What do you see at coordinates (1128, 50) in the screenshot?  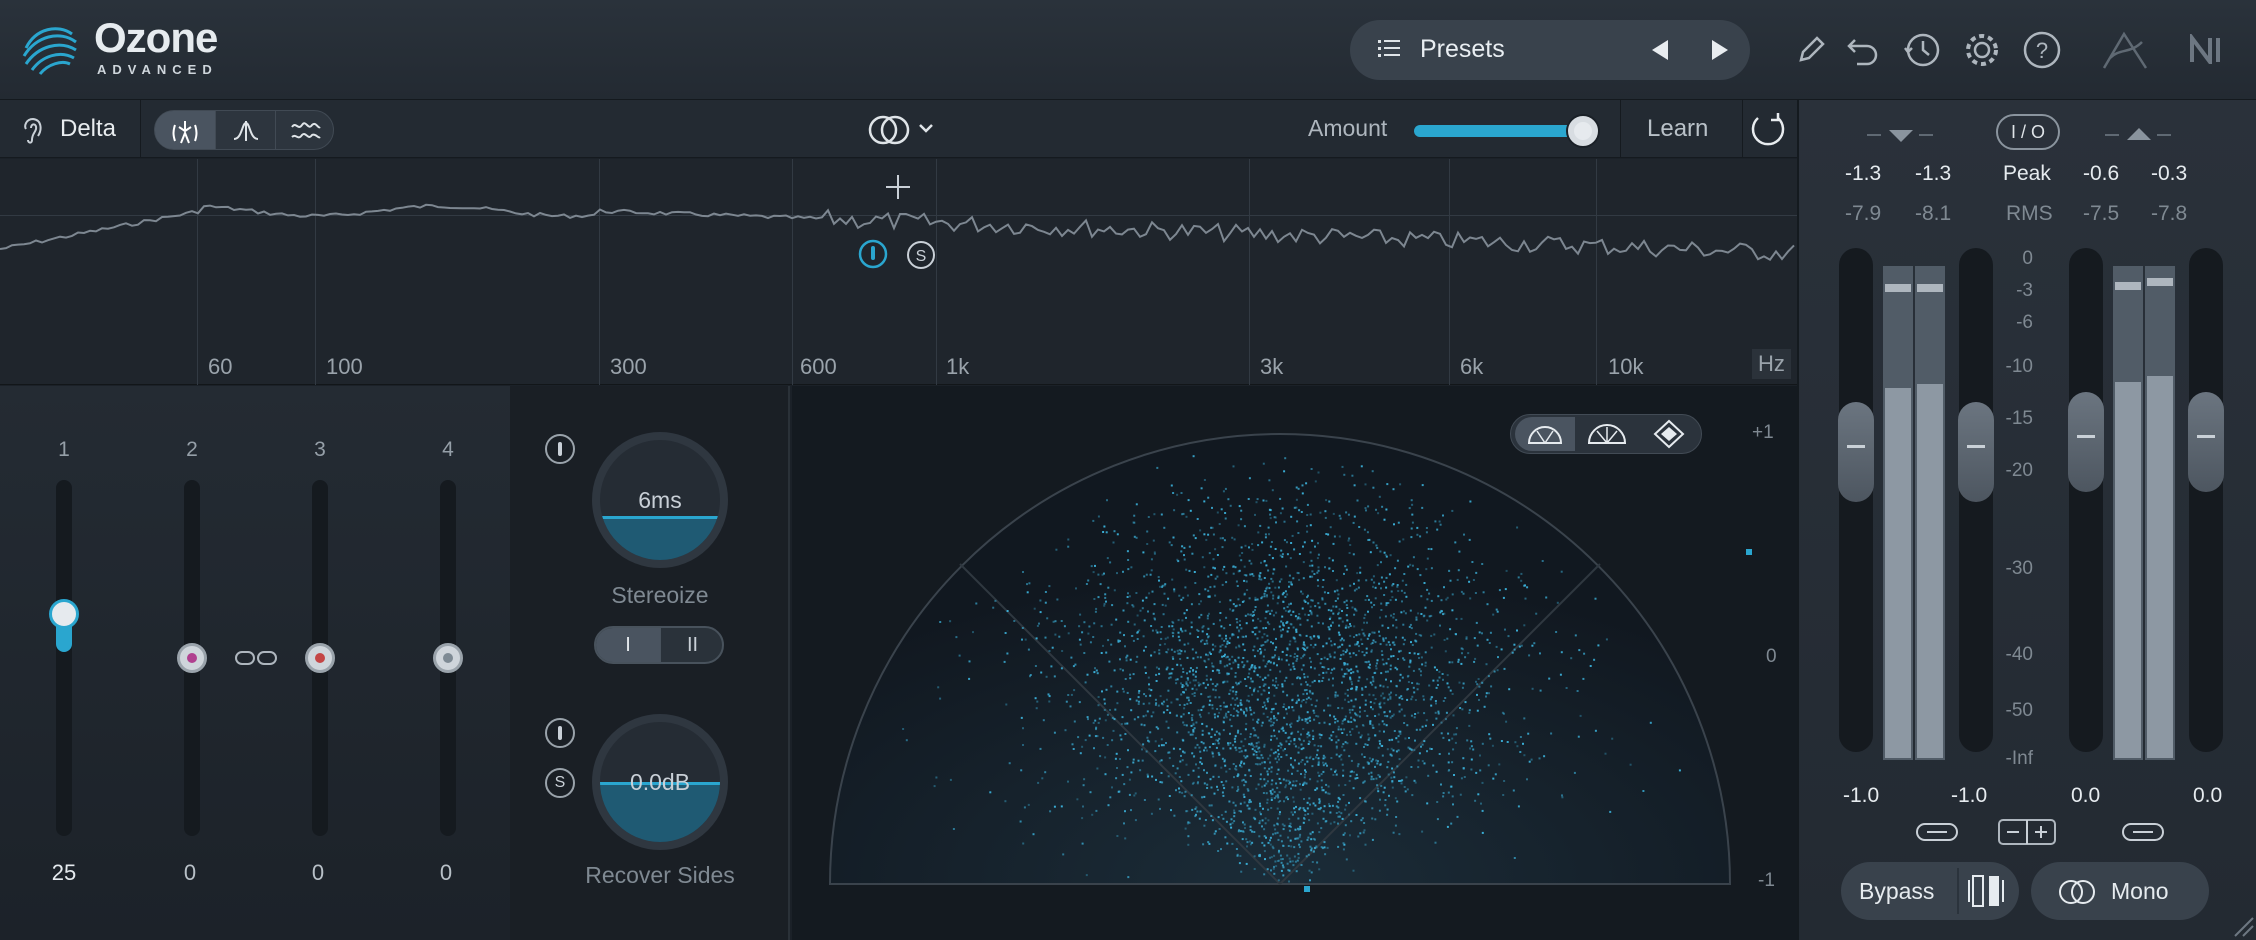 I see `header-bar: Ozone ADVANCED Presets ?` at bounding box center [1128, 50].